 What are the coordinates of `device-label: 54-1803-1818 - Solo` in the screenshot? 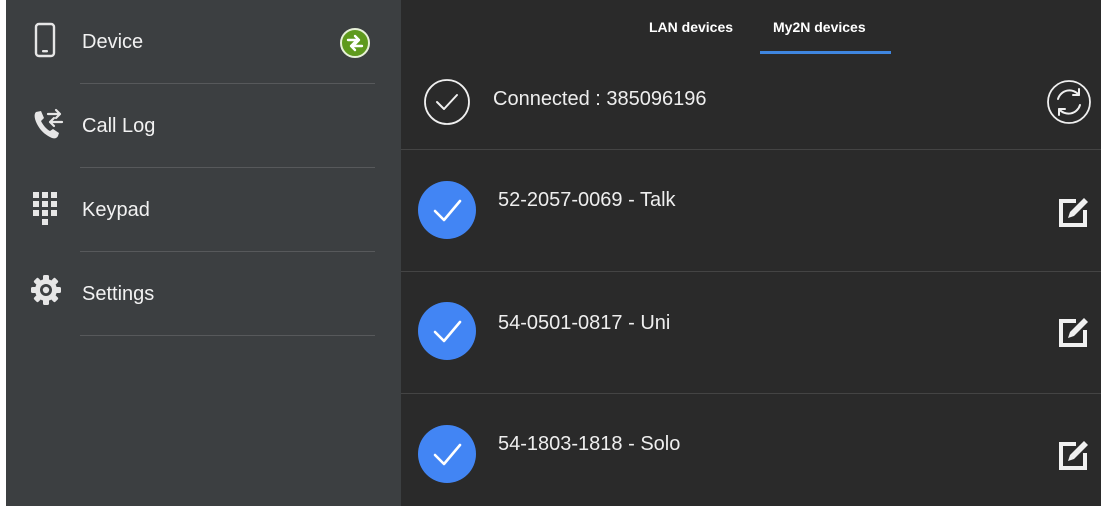 It's located at (589, 444).